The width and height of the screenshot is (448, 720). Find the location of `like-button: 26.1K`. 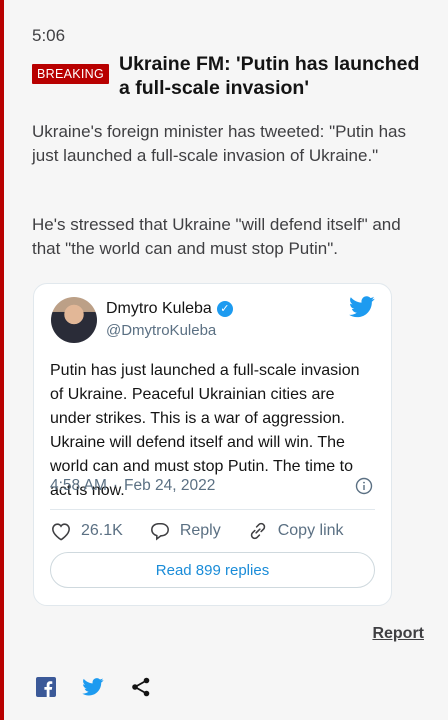

like-button: 26.1K is located at coordinates (86, 531).